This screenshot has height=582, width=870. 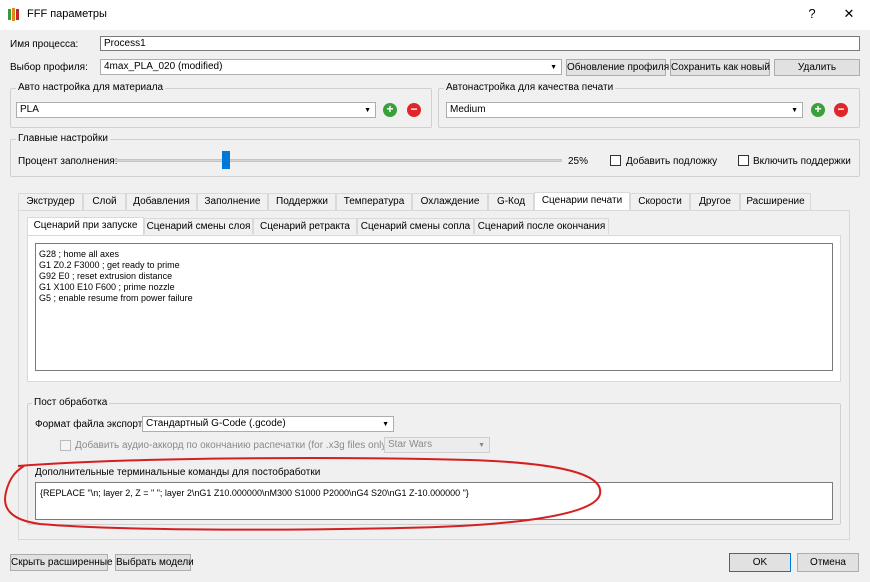 I want to click on tab-additions: Добавления, so click(x=161, y=201).